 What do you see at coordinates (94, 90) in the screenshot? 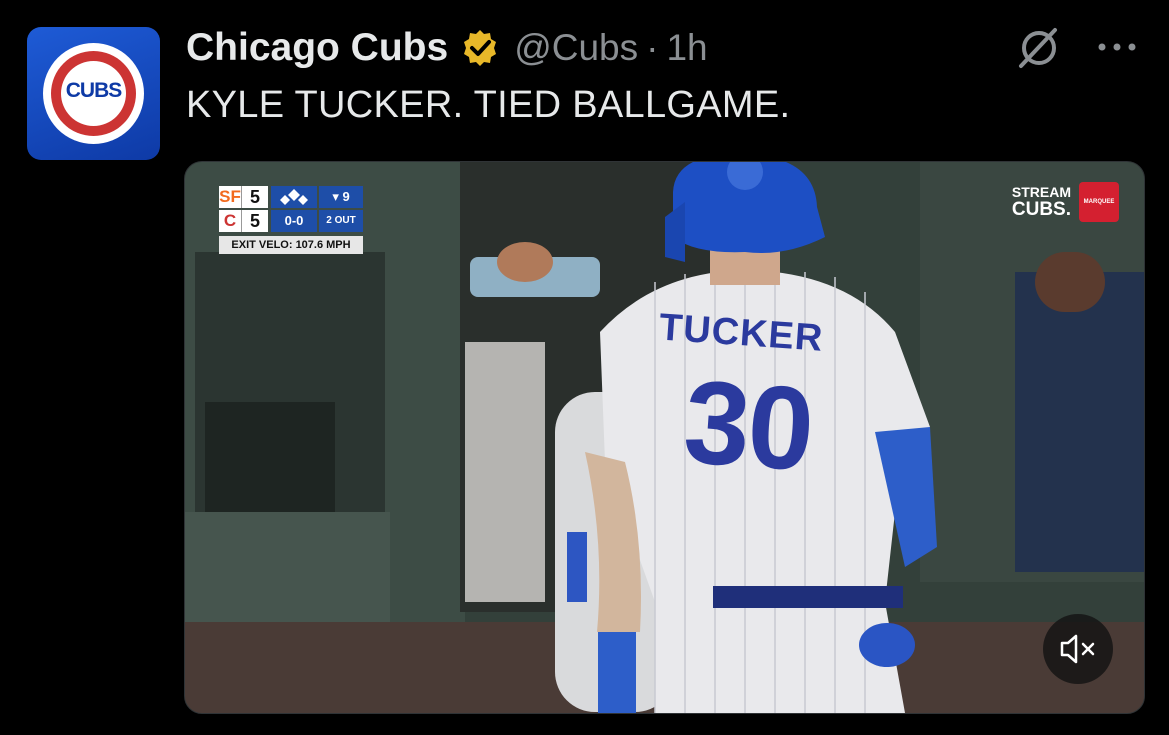
I see `avatar-logo-text: CUBS` at bounding box center [94, 90].